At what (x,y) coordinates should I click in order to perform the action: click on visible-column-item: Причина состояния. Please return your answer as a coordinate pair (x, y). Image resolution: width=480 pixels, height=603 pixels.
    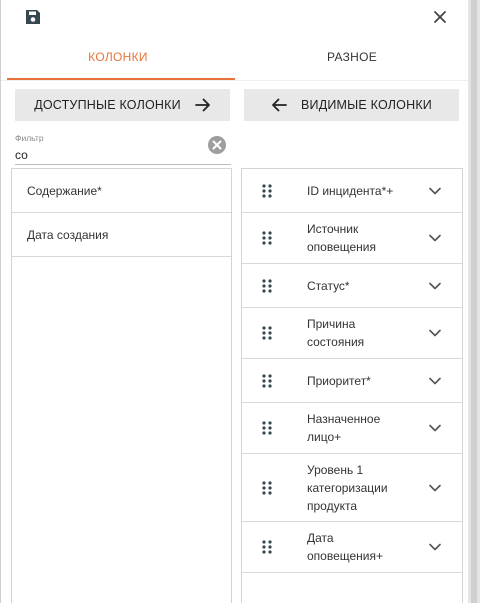
    Looking at the image, I should click on (352, 333).